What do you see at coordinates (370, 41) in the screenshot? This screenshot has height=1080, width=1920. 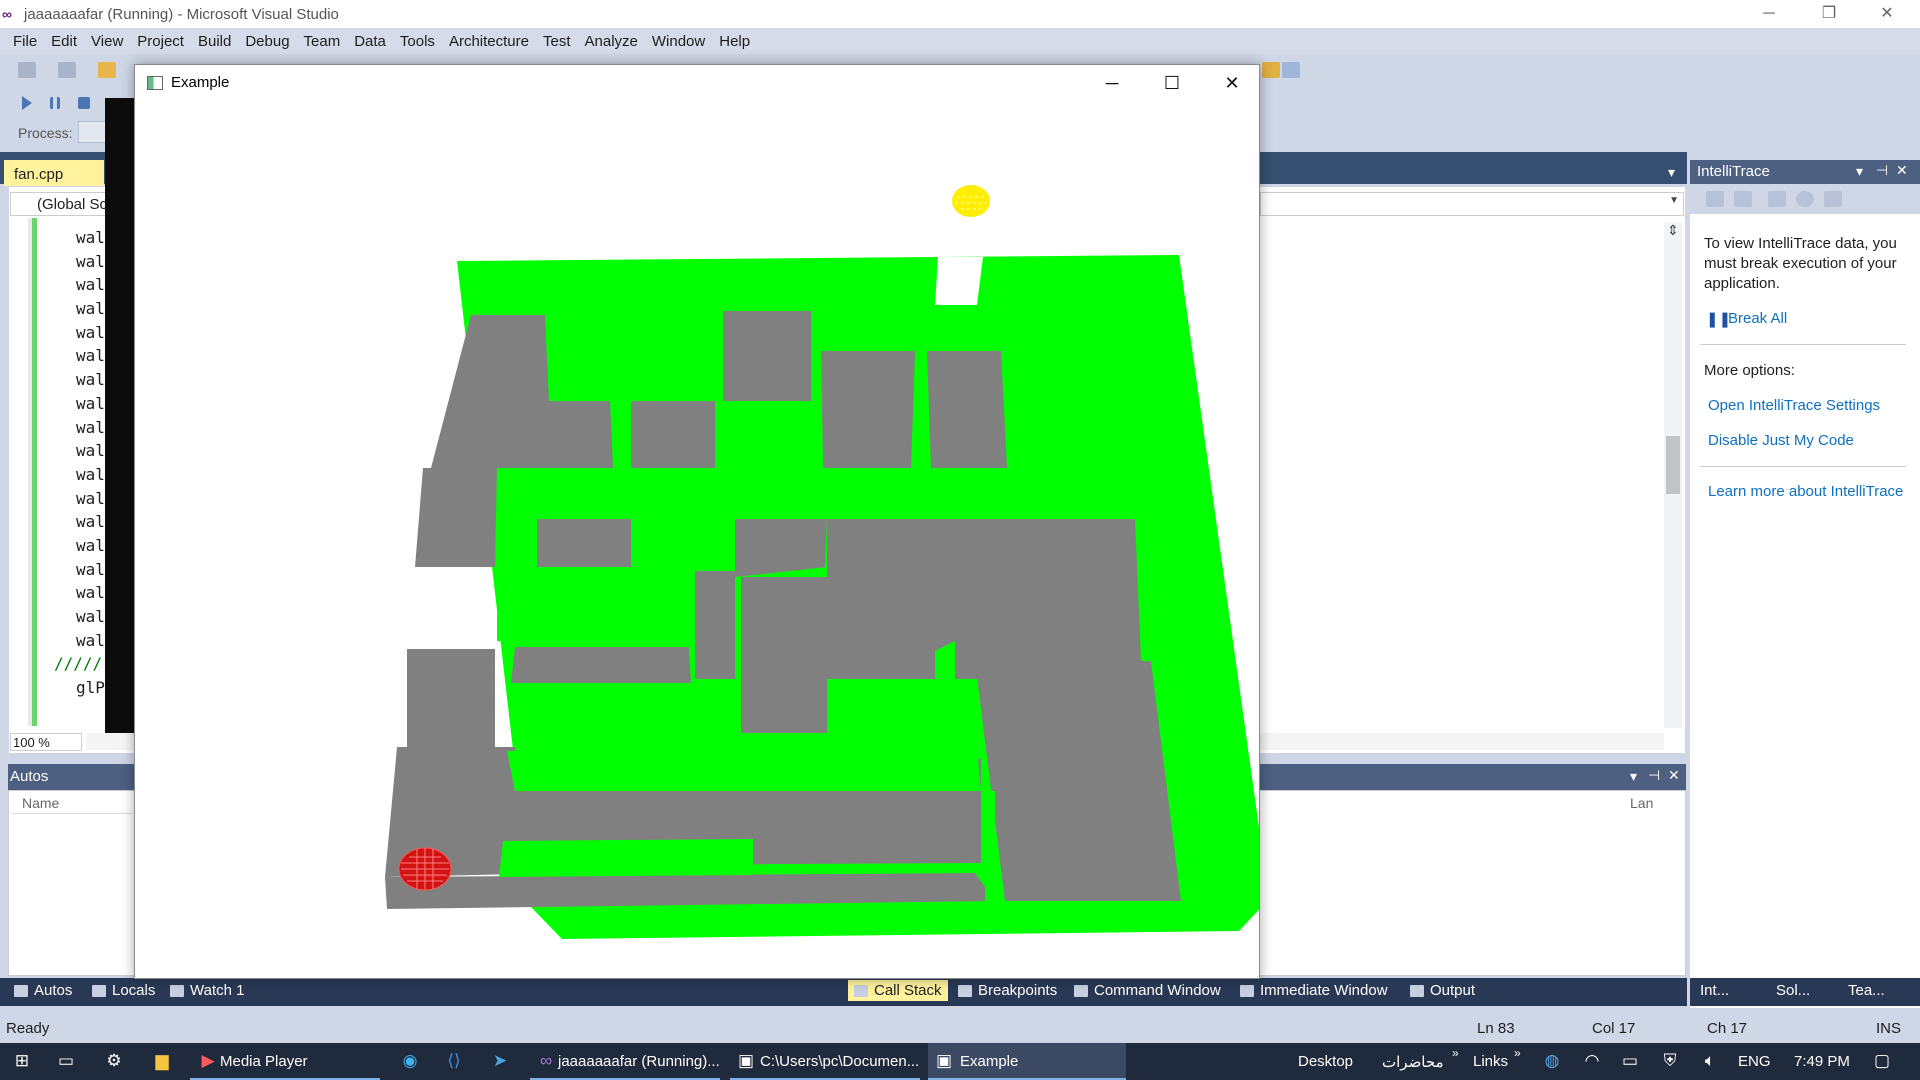 I see `menu-data: Data` at bounding box center [370, 41].